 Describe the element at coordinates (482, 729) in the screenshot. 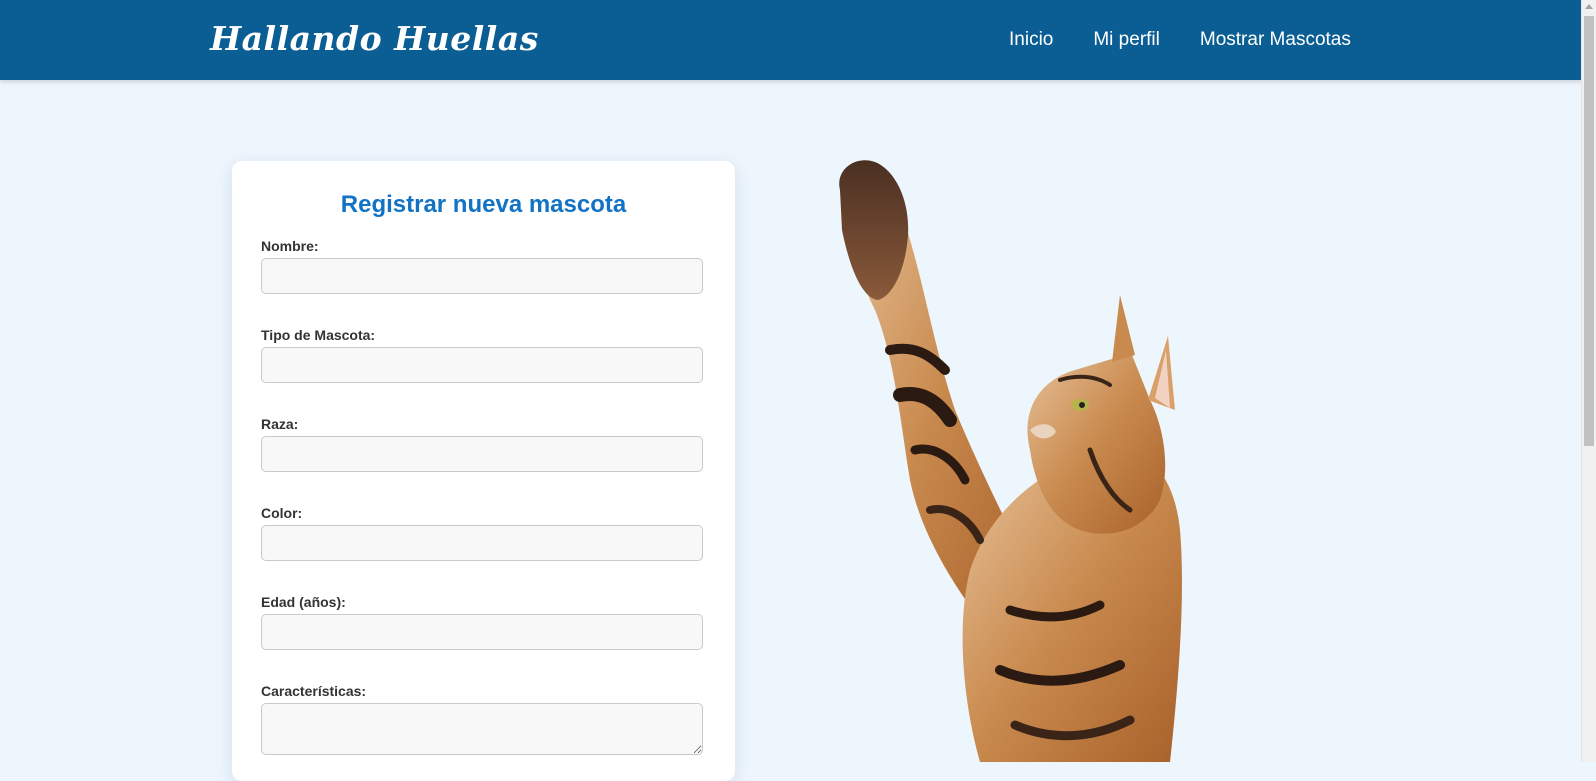

I see `caracteristicas-textarea` at that location.